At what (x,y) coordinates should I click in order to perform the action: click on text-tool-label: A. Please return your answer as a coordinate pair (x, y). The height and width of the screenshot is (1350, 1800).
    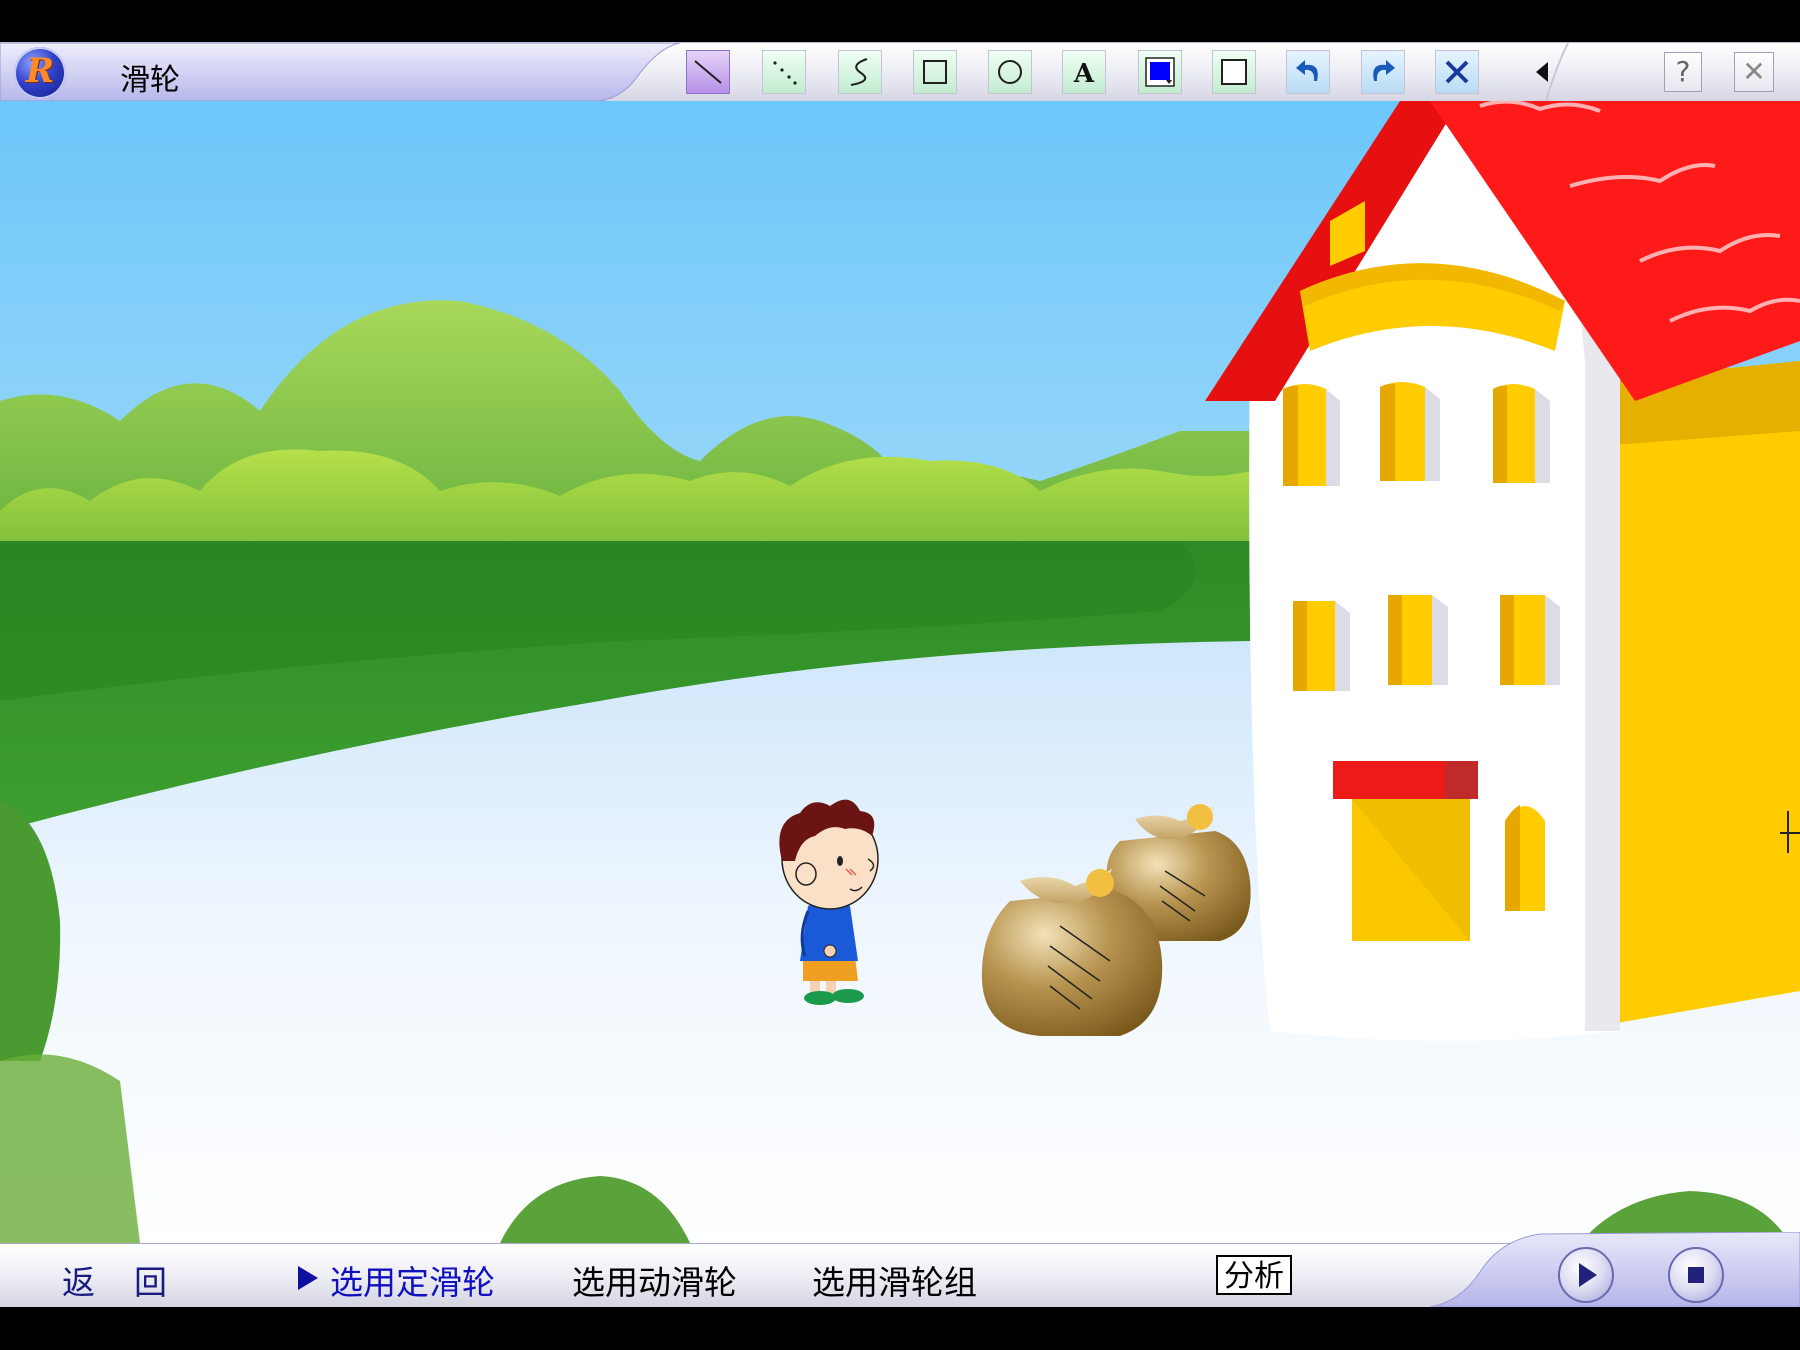
    Looking at the image, I should click on (1084, 74).